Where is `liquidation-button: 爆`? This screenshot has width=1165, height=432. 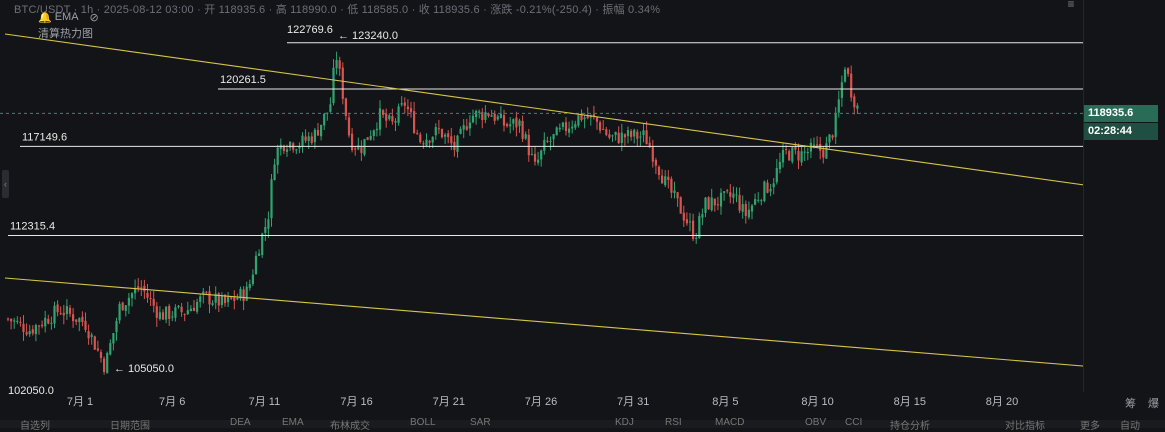 liquidation-button: 爆 is located at coordinates (1153, 403).